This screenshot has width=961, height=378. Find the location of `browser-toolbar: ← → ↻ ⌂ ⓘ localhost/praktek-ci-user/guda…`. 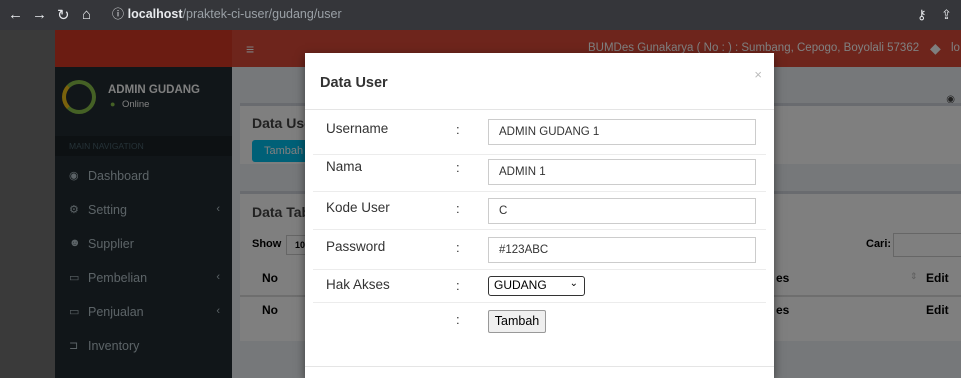

browser-toolbar: ← → ↻ ⌂ ⓘ localhost/praktek-ci-user/guda… is located at coordinates (480, 15).